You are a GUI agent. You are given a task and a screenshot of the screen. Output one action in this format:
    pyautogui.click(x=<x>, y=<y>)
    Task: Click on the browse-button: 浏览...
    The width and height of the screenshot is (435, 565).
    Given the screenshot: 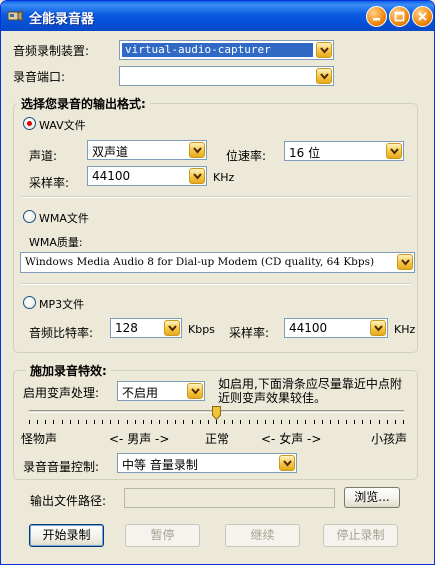 What is the action you would take?
    pyautogui.click(x=372, y=497)
    